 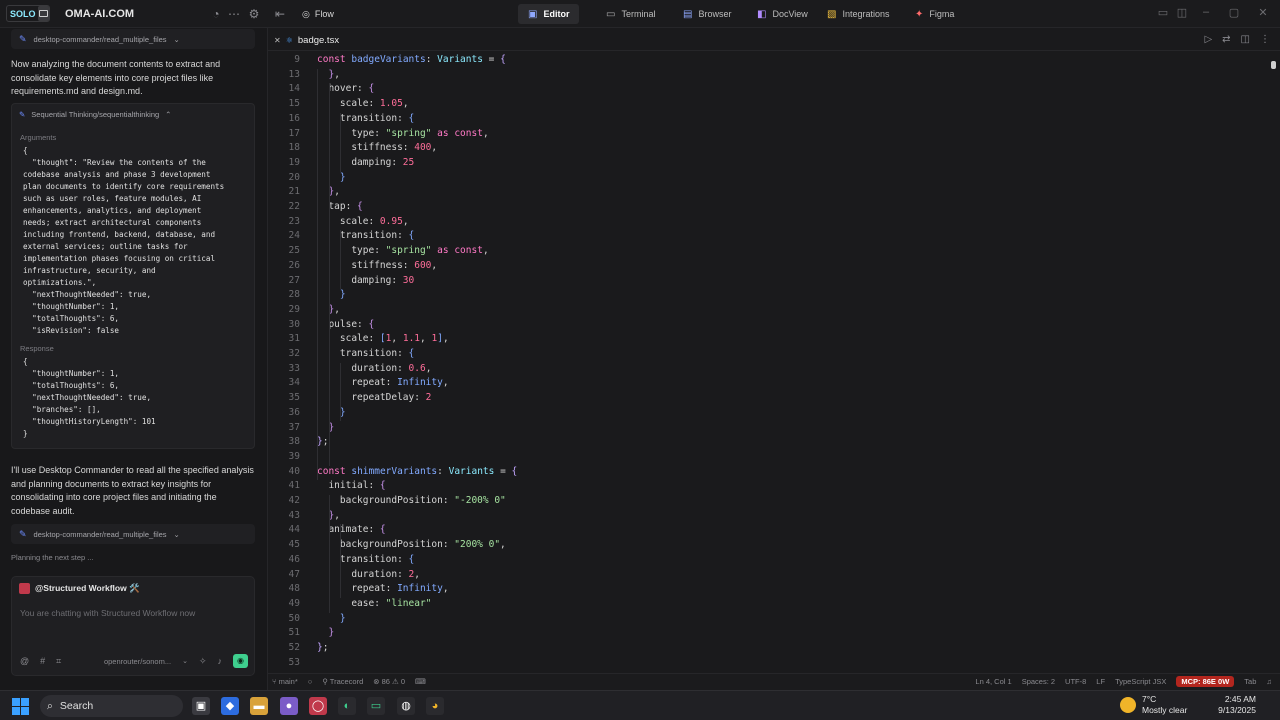 I want to click on sync-icon: ○, so click(x=310, y=681).